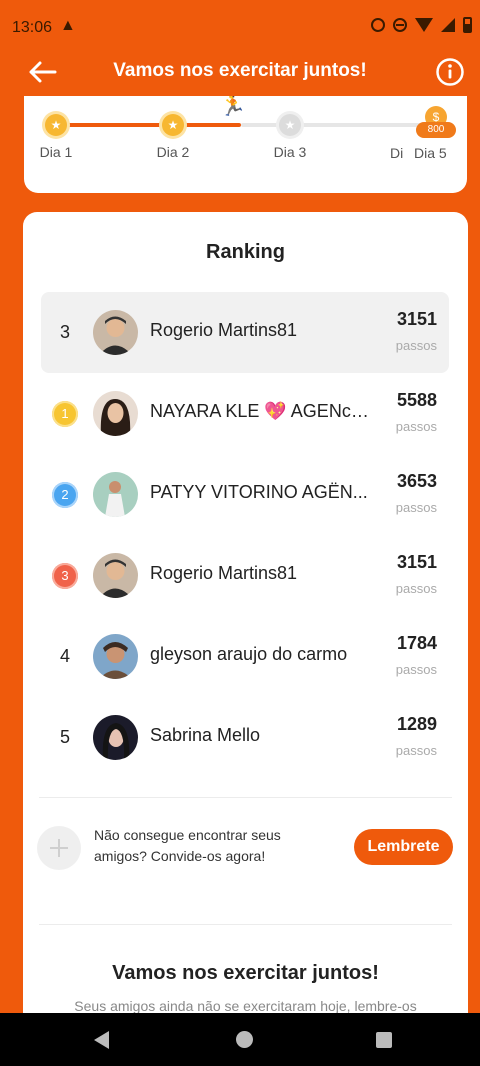 The height and width of the screenshot is (1066, 480). I want to click on warning-icon: ▲, so click(68, 25).